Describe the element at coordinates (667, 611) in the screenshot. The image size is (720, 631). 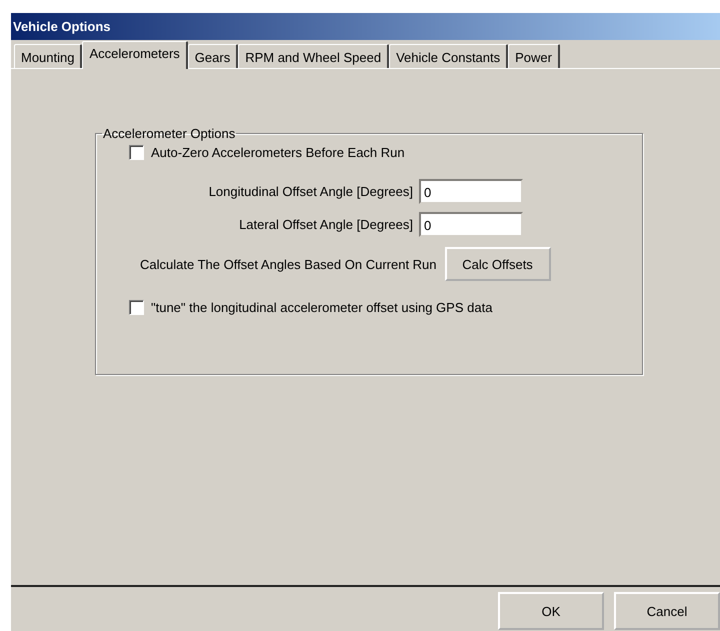
I see `dialog-button: Cancel` at that location.